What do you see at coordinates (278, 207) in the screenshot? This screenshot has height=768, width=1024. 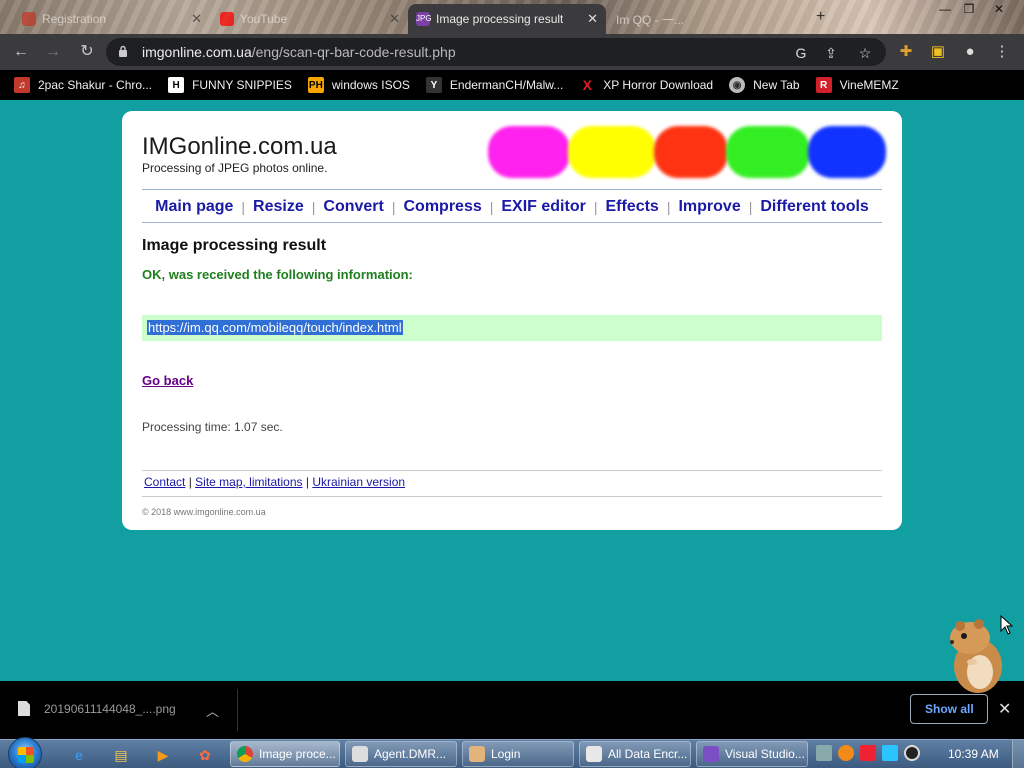 I see `nav-resize: Resize` at bounding box center [278, 207].